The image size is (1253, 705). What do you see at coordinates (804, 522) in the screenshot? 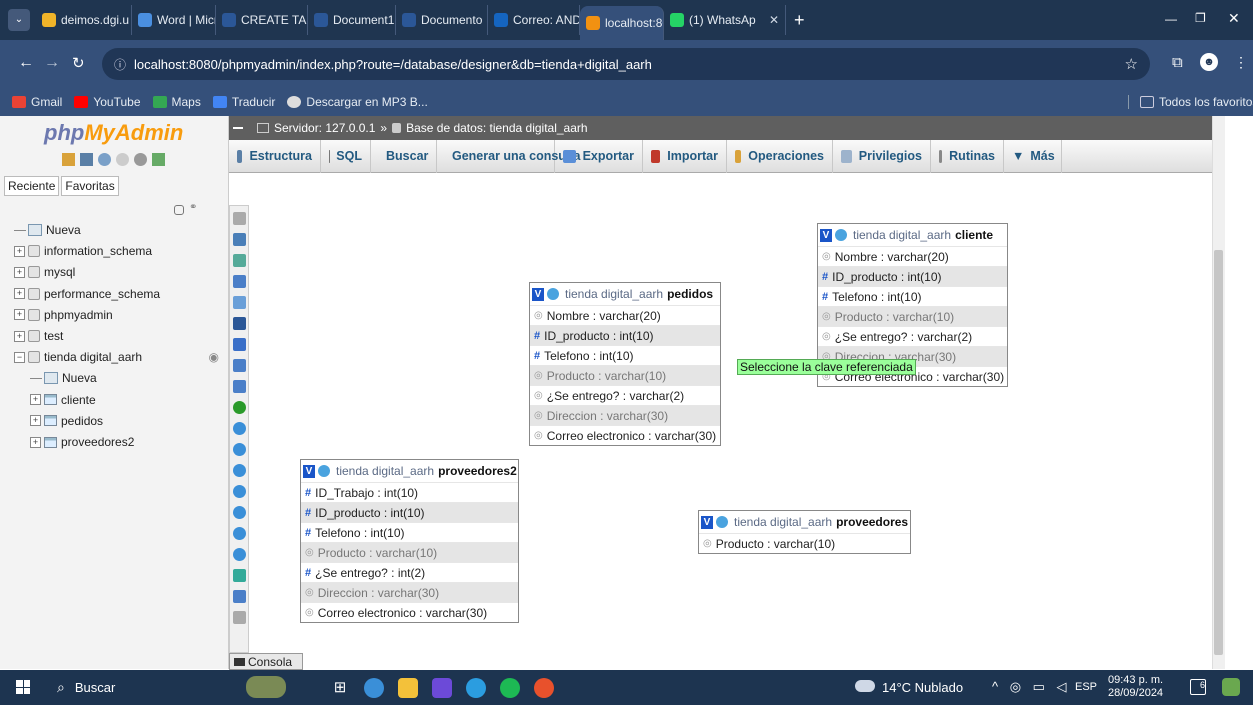
I see `table-header: Vtienda digital_aarh proveedores` at bounding box center [804, 522].